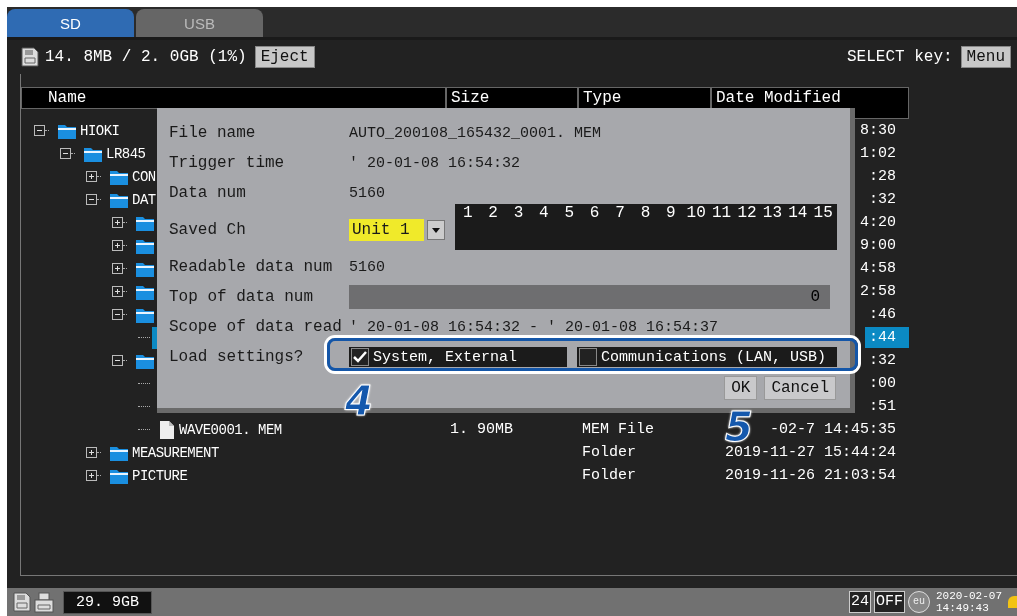  Describe the element at coordinates (107, 602) in the screenshot. I see `free-space: 29. 9GB` at that location.